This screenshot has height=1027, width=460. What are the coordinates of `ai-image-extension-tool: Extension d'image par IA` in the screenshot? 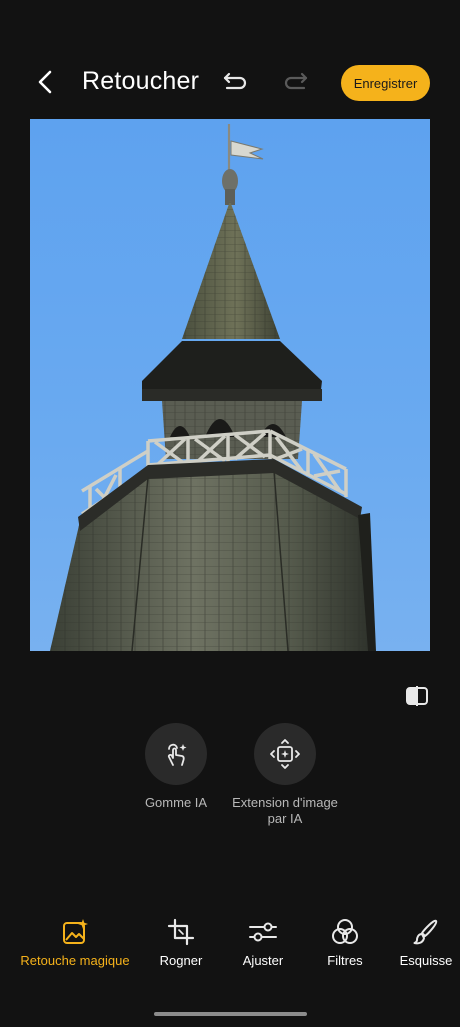 It's located at (285, 775).